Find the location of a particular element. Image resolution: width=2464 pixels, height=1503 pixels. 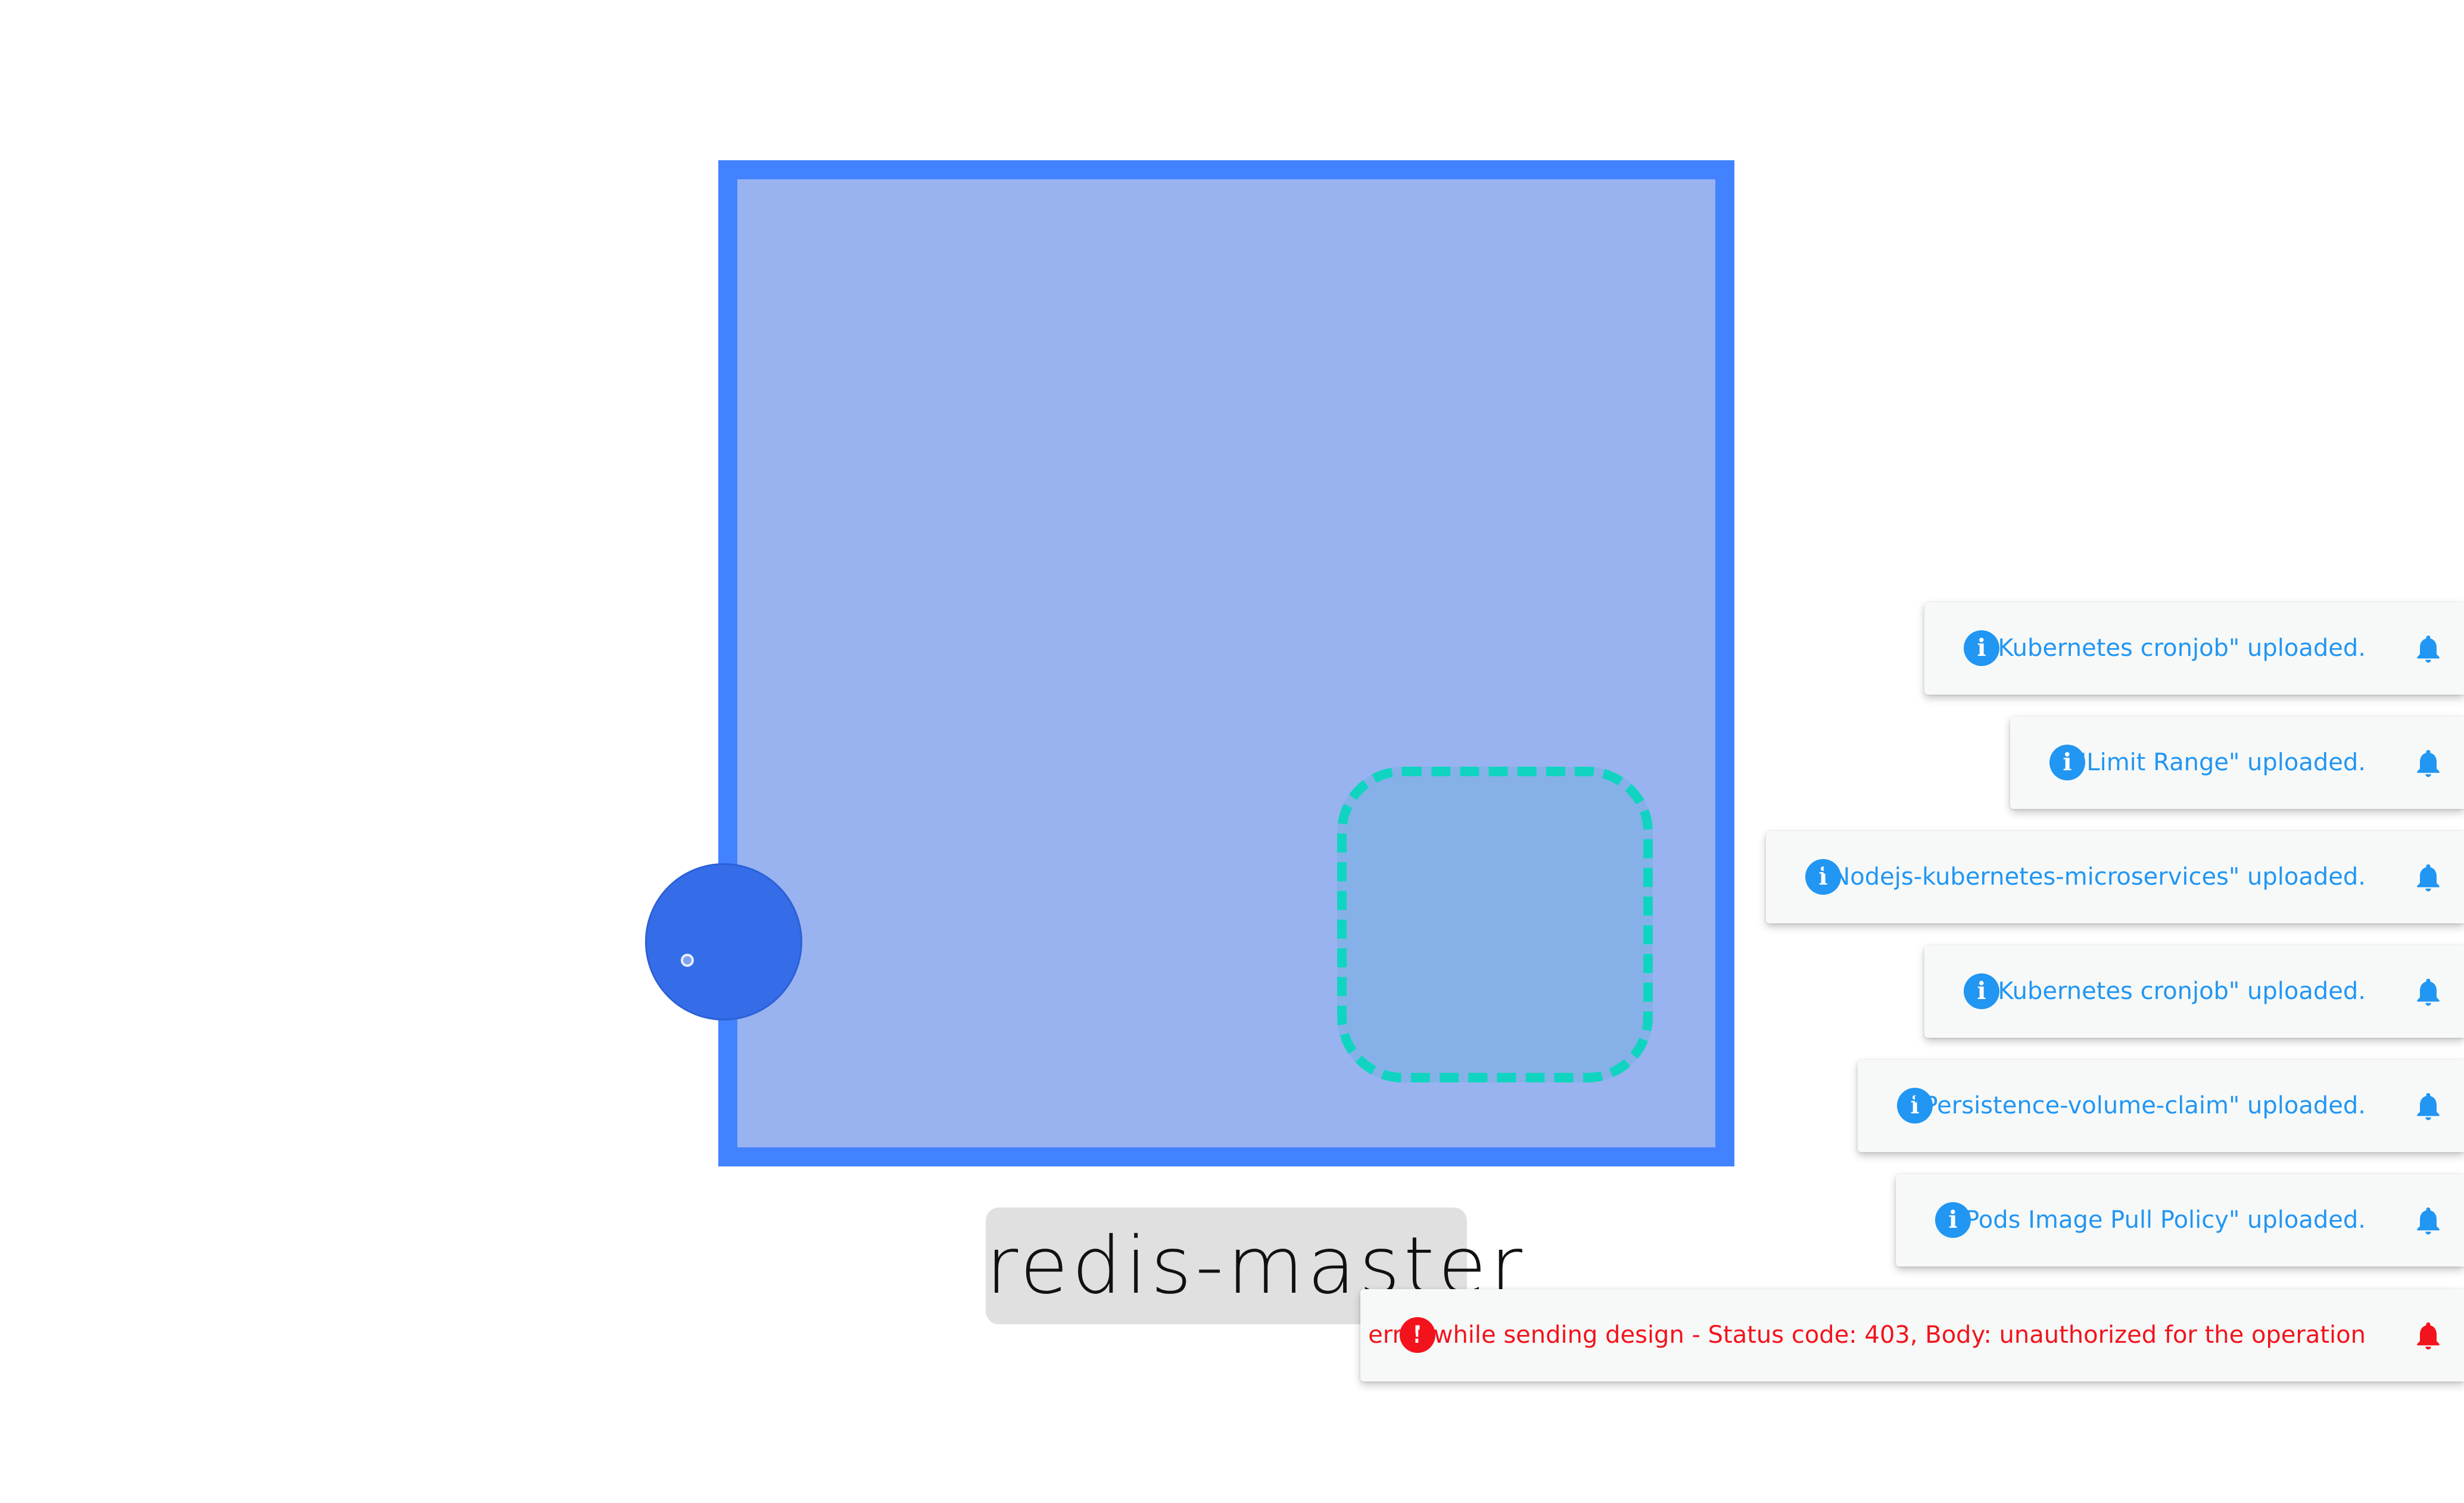

notification-toast: i "Limit Range" uploaded. is located at coordinates (2237, 763).